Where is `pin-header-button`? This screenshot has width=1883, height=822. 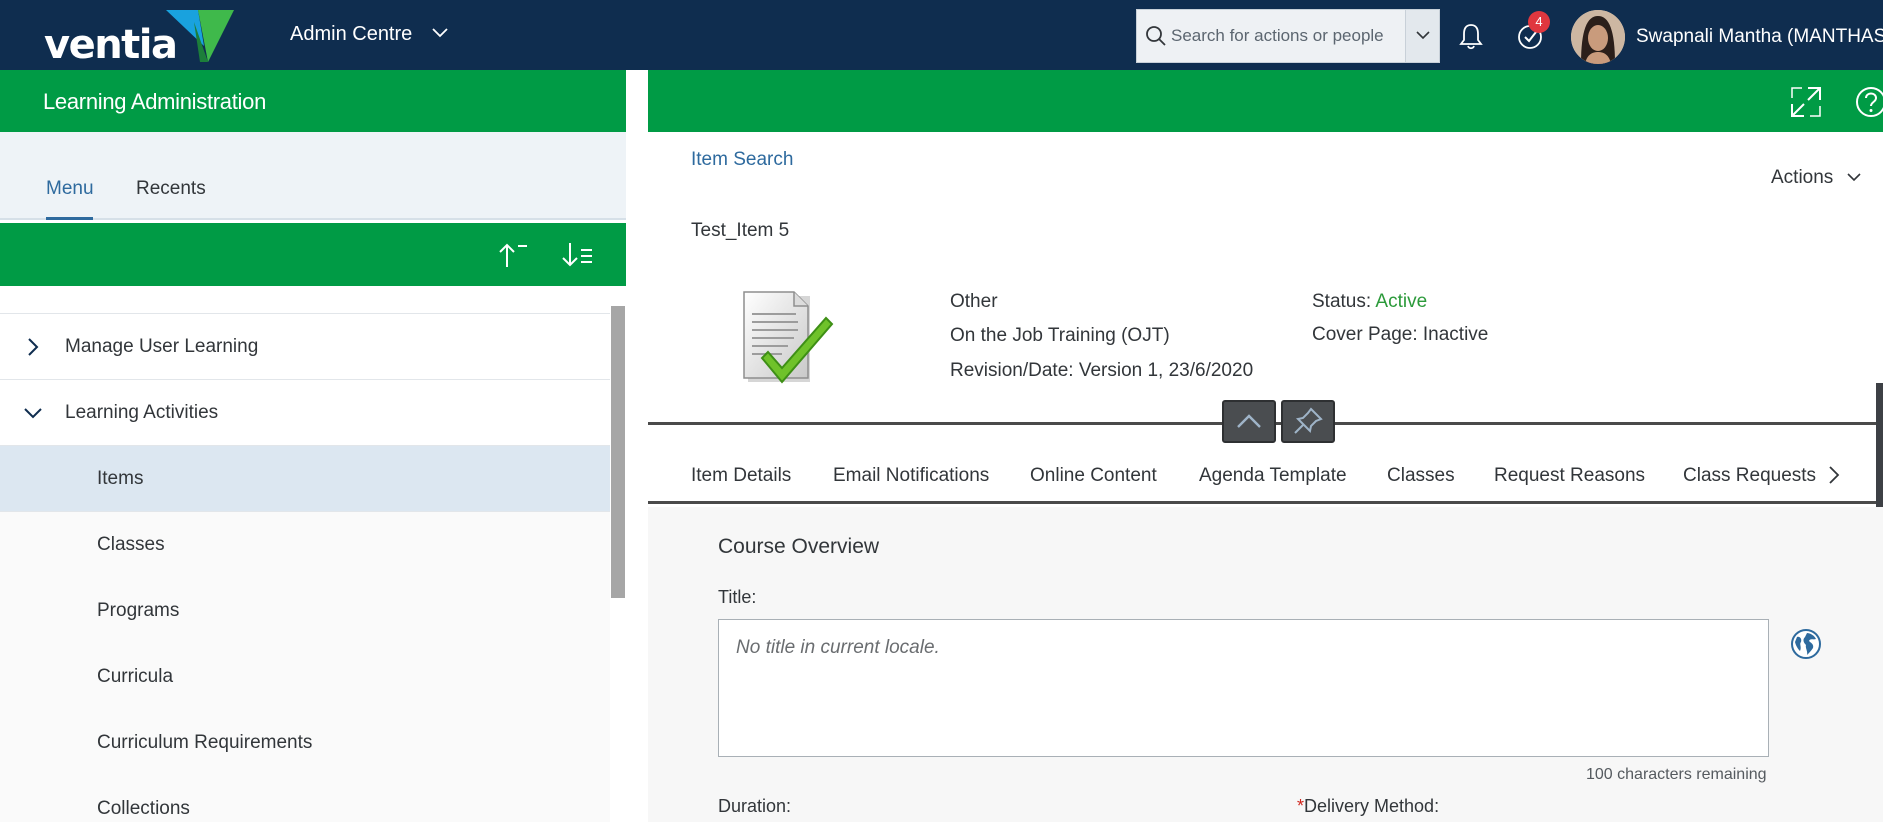
pin-header-button is located at coordinates (1308, 421).